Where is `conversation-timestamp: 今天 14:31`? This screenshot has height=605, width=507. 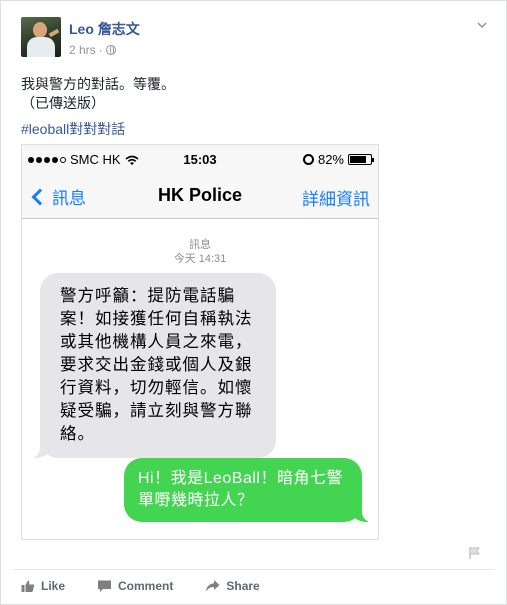
conversation-timestamp: 今天 14:31 is located at coordinates (200, 259).